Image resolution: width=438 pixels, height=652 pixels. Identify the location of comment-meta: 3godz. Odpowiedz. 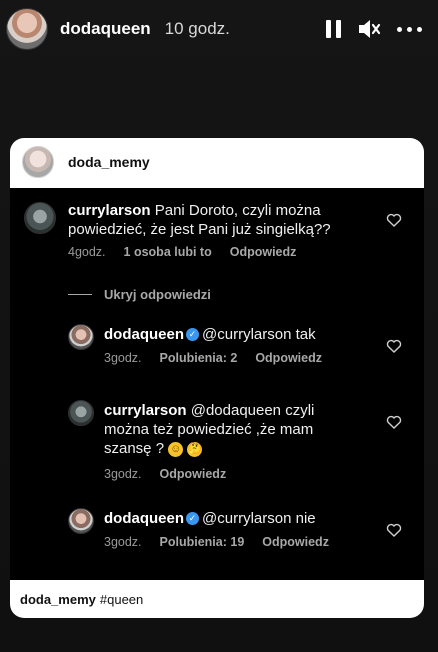
(165, 474).